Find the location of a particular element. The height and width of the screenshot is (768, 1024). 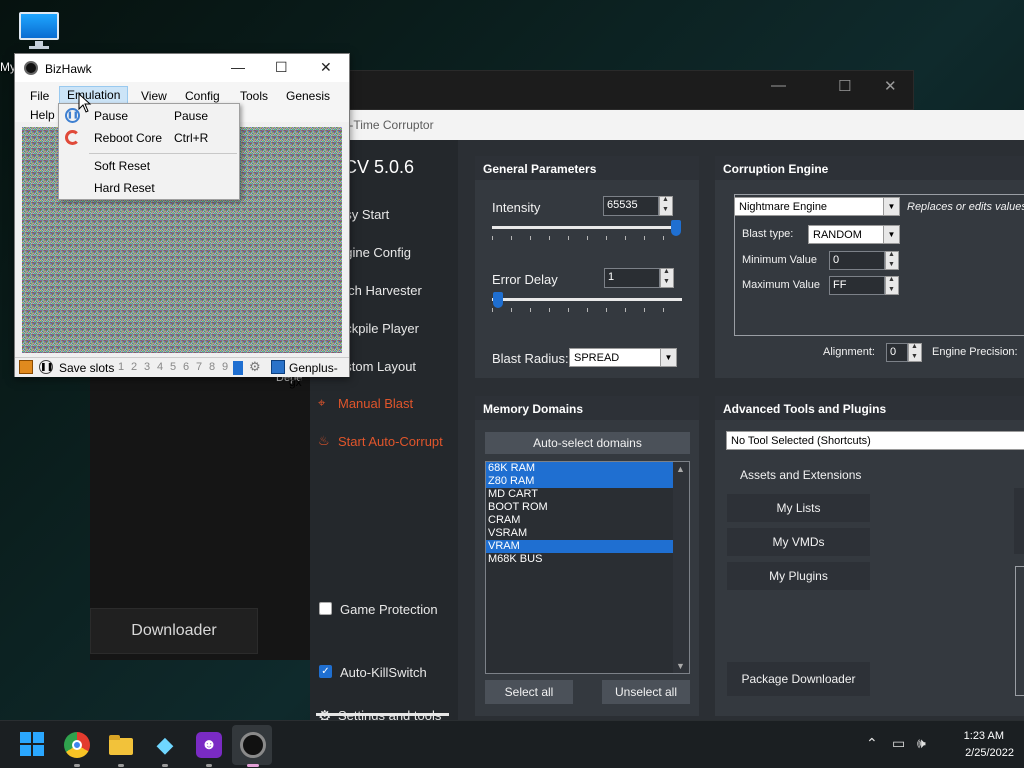

menu-separator is located at coordinates (163, 153).